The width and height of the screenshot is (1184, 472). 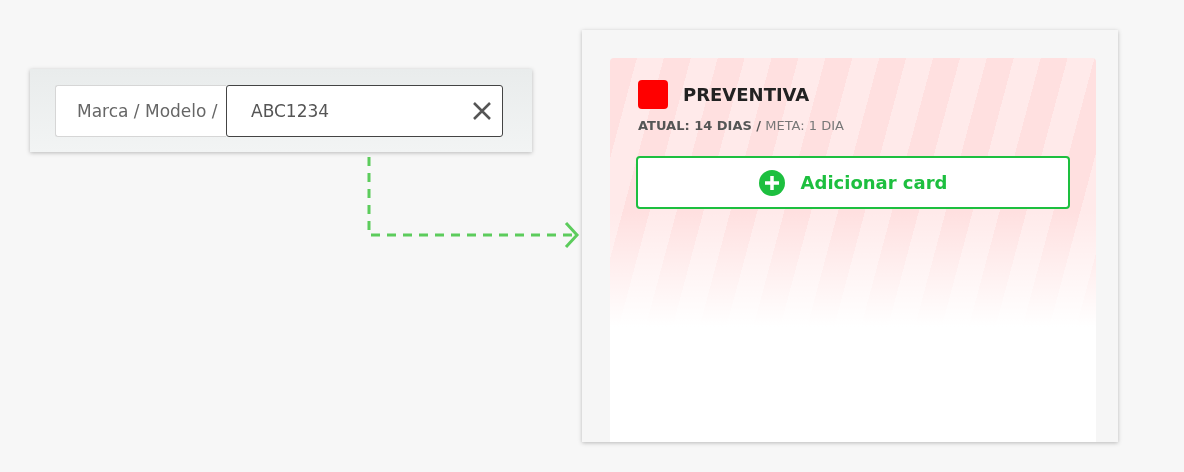 What do you see at coordinates (140, 110) in the screenshot?
I see `field-prefix: Marca / Modelo /` at bounding box center [140, 110].